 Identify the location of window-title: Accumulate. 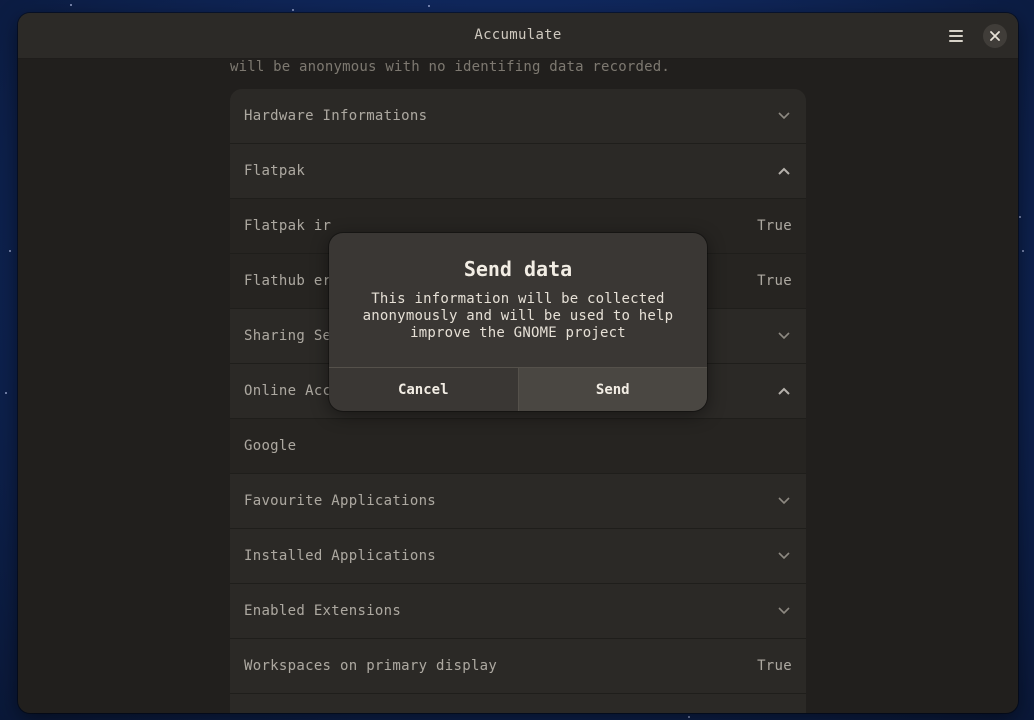
(518, 35).